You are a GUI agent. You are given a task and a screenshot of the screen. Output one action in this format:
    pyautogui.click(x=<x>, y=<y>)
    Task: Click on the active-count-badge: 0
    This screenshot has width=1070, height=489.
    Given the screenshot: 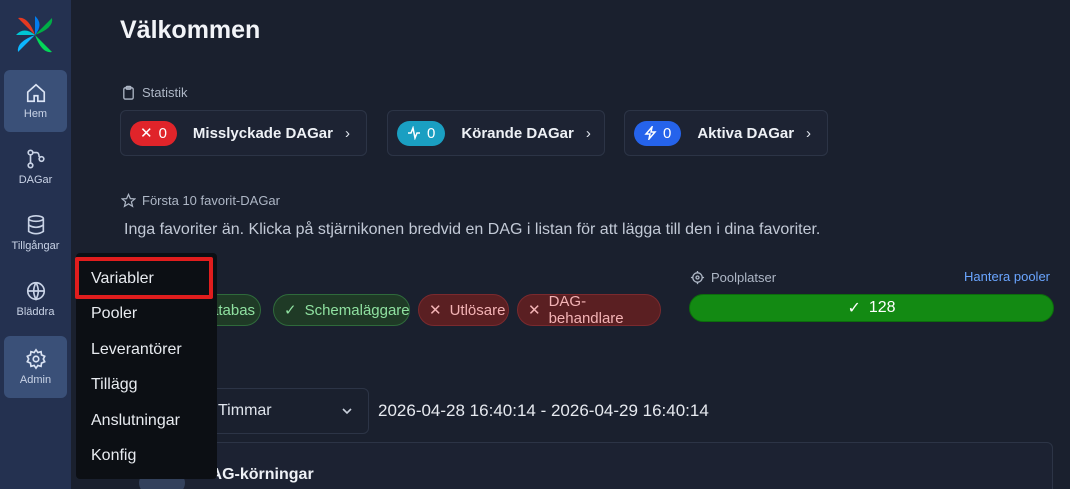 What is the action you would take?
    pyautogui.click(x=658, y=133)
    